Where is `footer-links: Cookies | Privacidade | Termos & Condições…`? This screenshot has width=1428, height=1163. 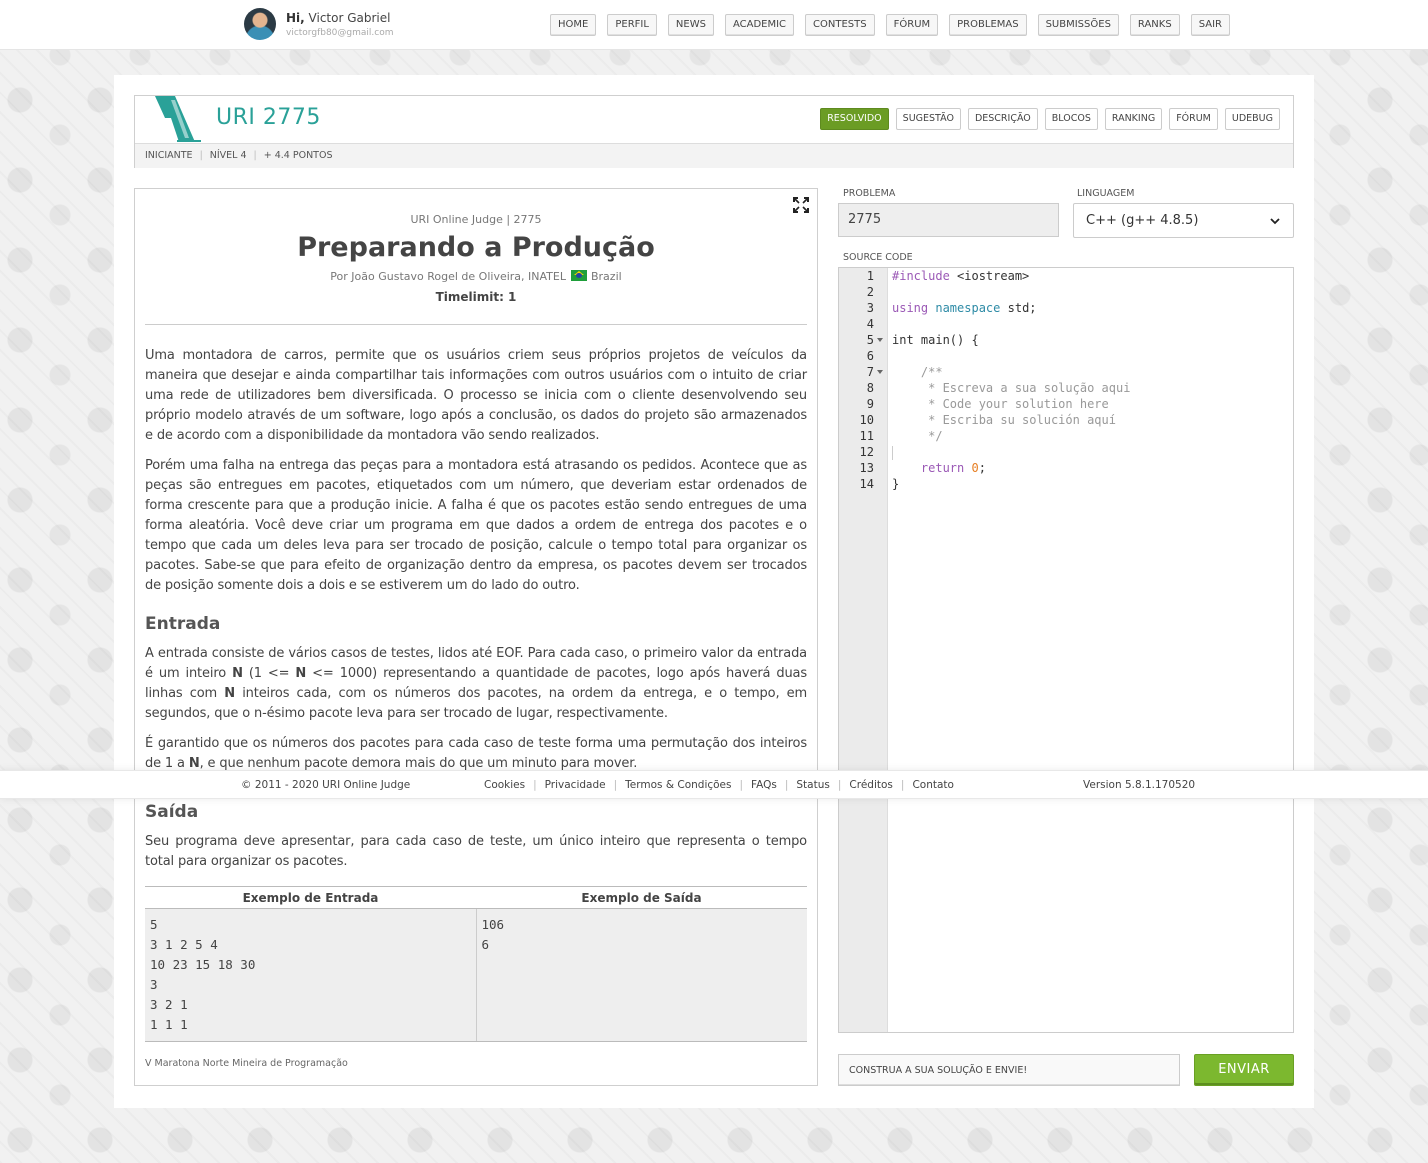 footer-links: Cookies | Privacidade | Termos & Condições… is located at coordinates (719, 785).